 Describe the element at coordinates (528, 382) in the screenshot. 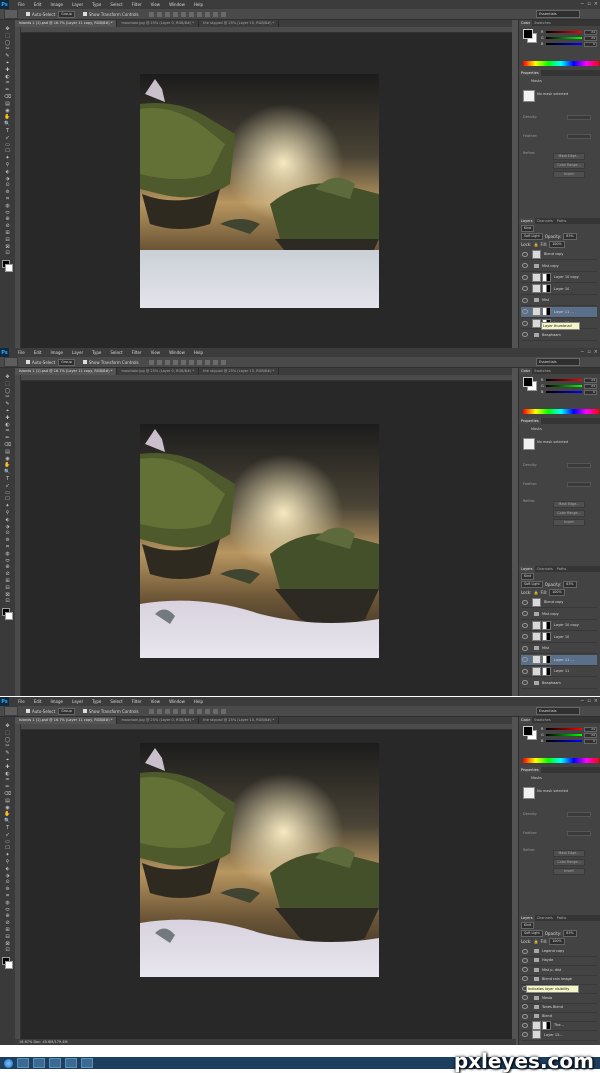

I see `color-fg-swatch` at that location.